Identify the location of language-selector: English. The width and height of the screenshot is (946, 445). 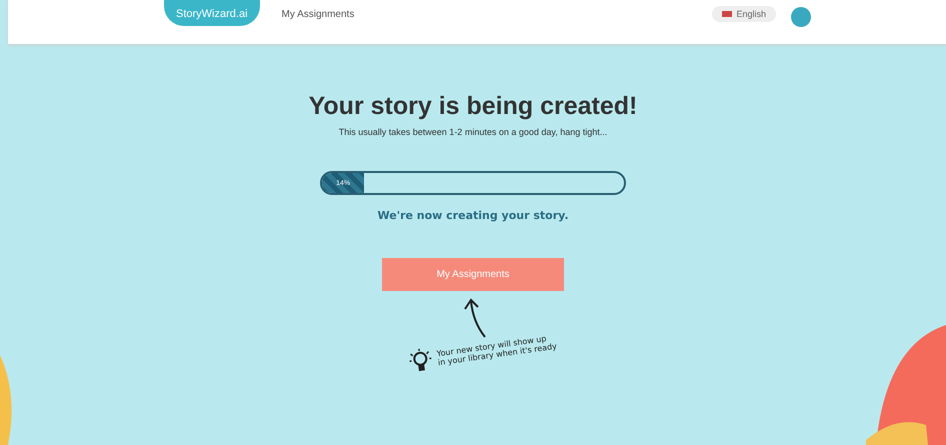
(744, 14).